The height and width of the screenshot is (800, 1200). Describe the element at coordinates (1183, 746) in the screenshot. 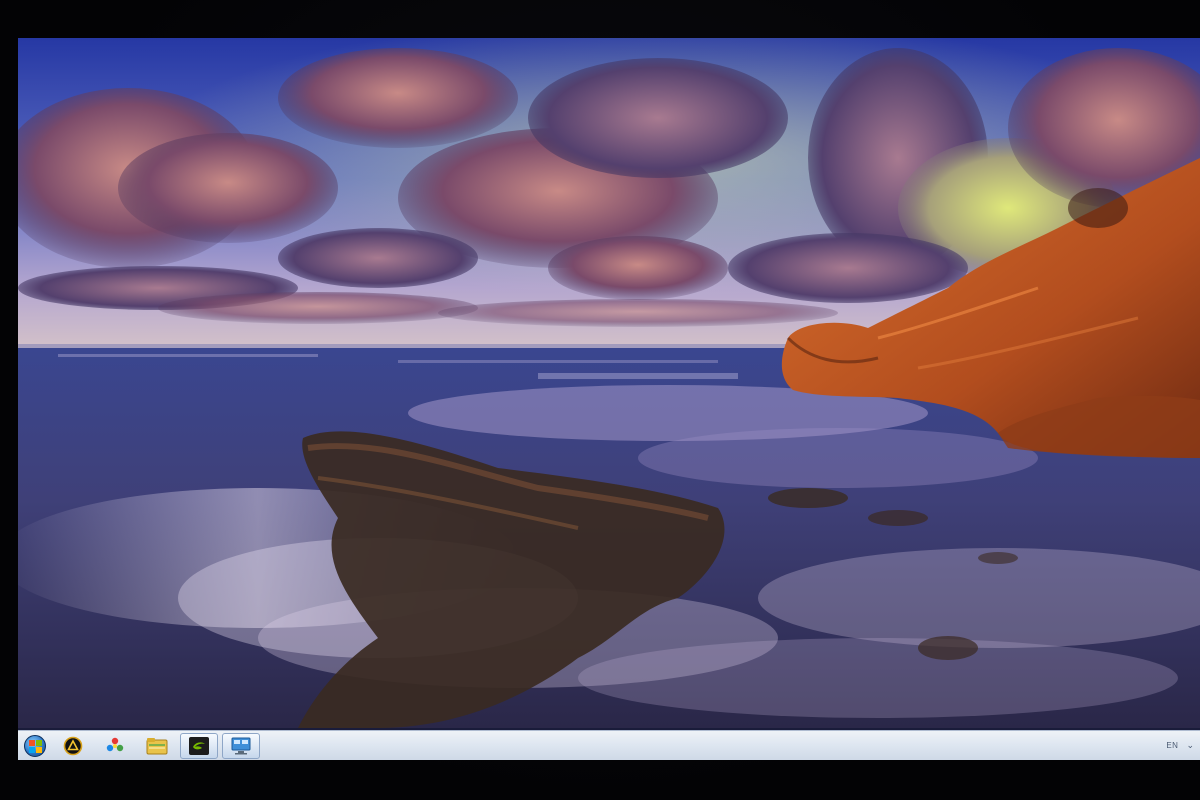

I see `system-tray: EN ⌄` at that location.